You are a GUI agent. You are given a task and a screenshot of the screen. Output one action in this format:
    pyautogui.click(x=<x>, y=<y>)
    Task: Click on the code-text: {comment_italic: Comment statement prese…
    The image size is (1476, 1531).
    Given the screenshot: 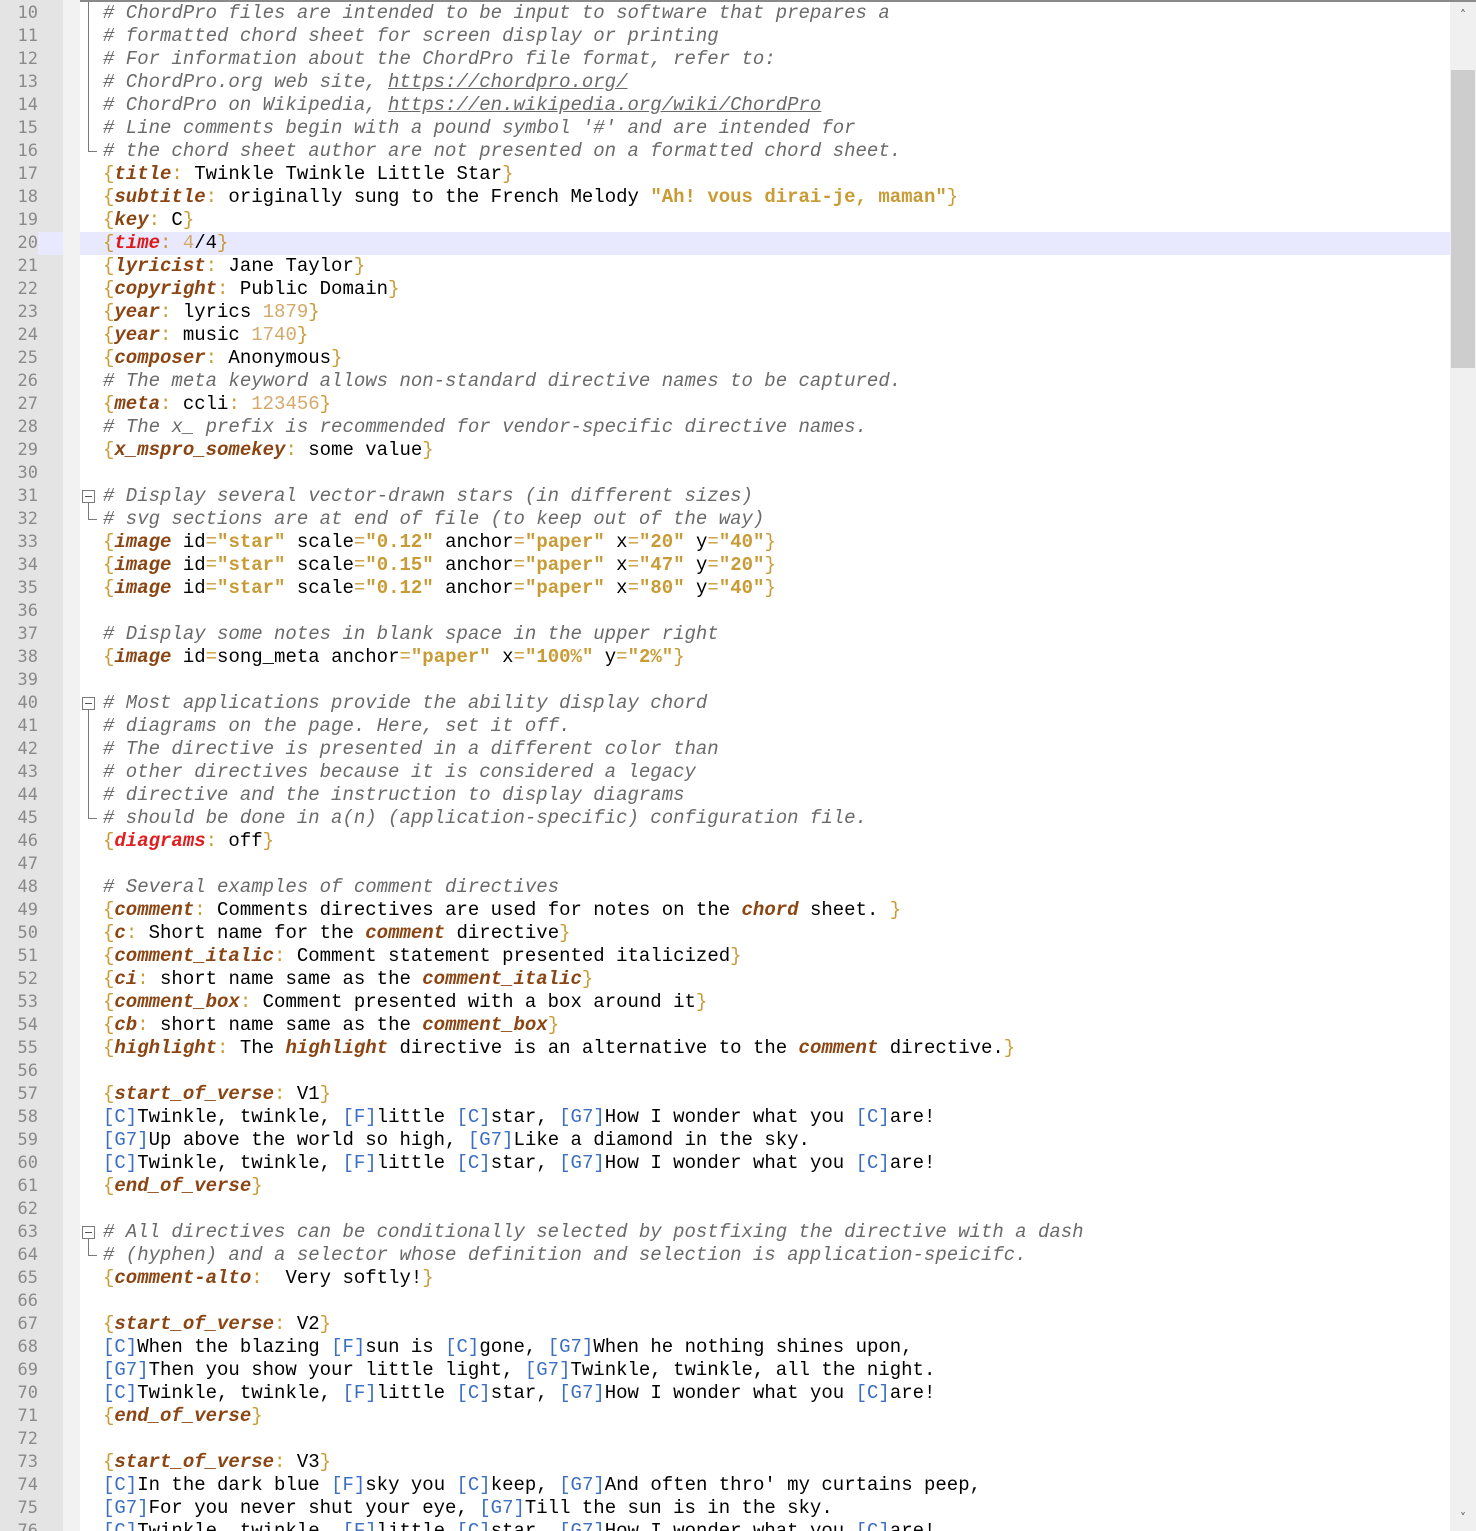 What is the action you would take?
    pyautogui.click(x=422, y=956)
    